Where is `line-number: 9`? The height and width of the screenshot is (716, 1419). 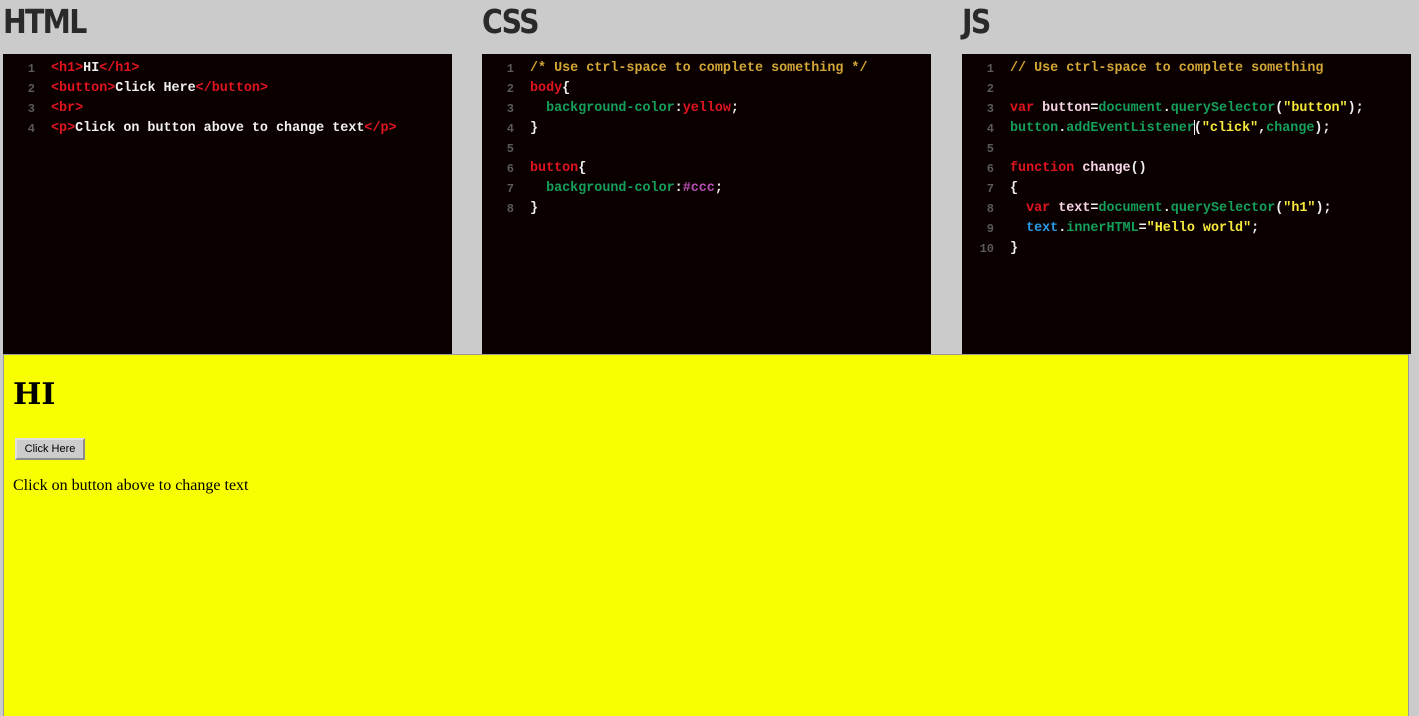
line-number: 9 is located at coordinates (990, 229).